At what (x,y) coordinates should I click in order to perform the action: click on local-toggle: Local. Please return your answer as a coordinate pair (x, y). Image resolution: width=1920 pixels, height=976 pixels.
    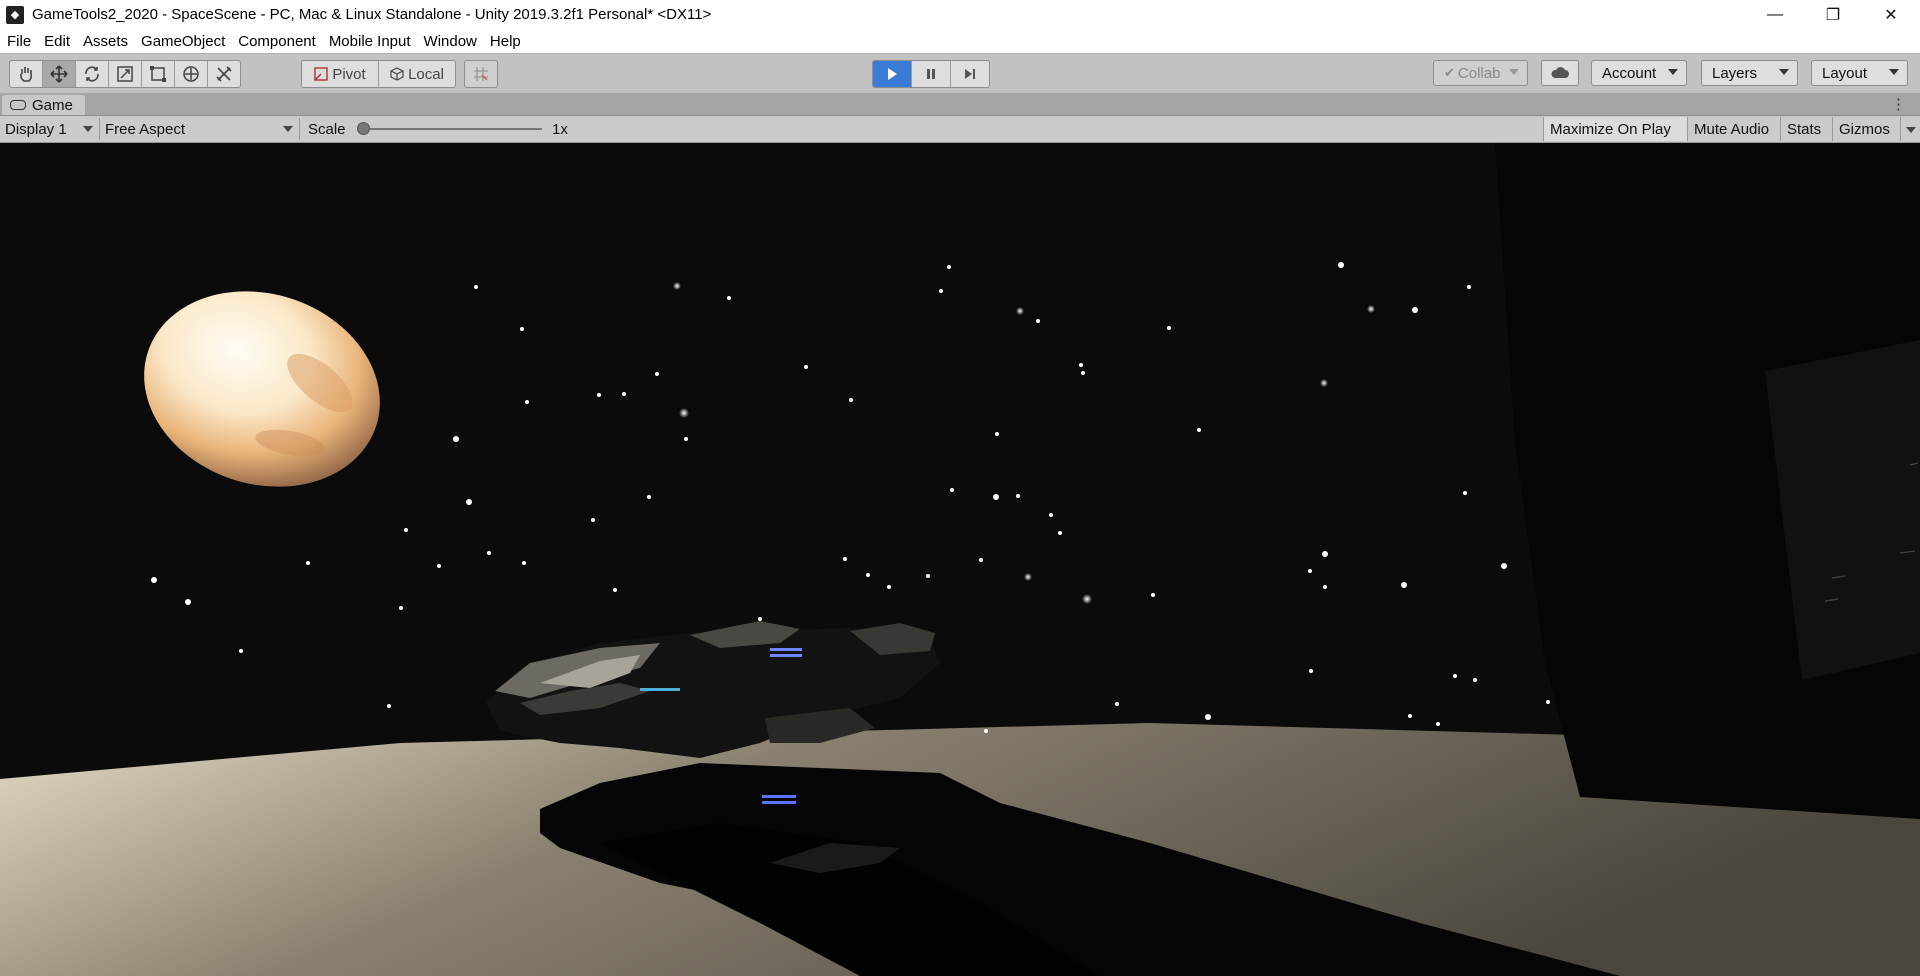
    Looking at the image, I should click on (417, 74).